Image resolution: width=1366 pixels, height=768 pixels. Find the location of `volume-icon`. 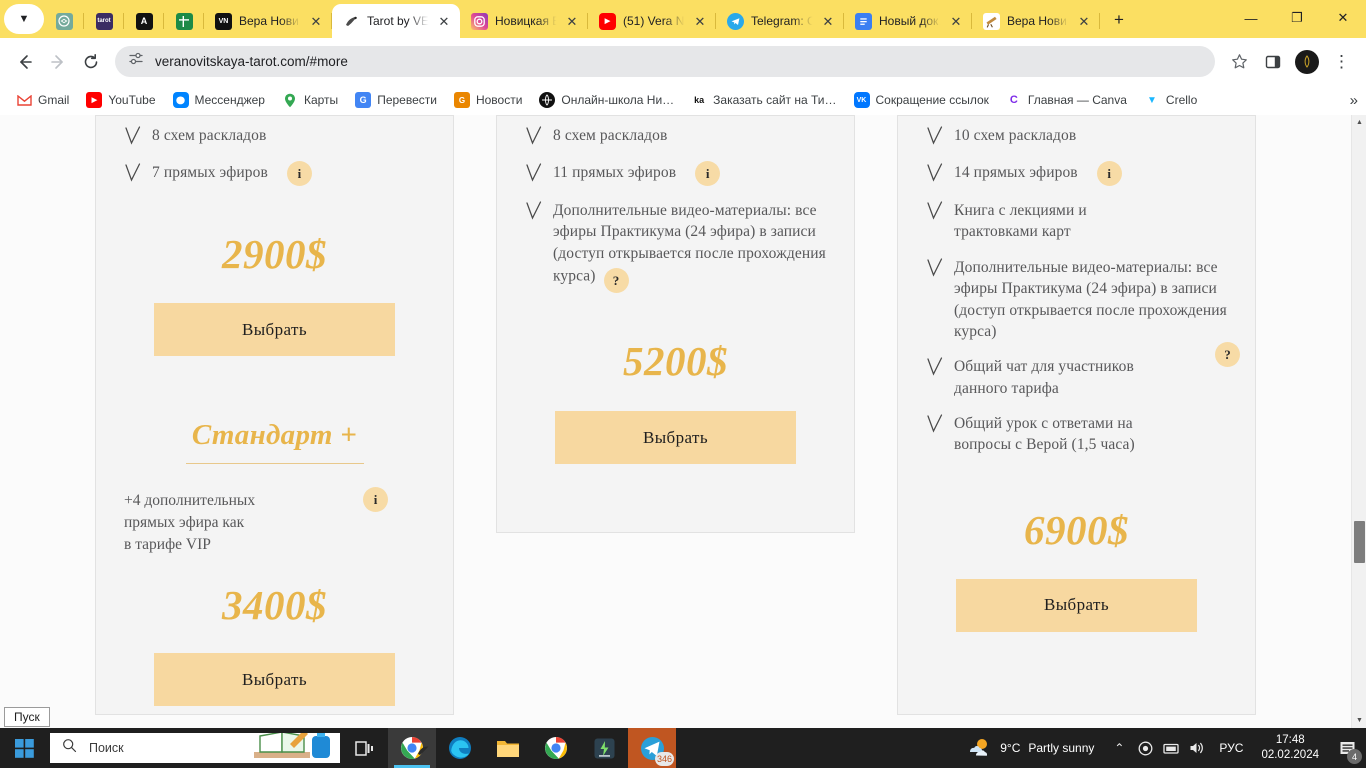

volume-icon is located at coordinates (1197, 748).